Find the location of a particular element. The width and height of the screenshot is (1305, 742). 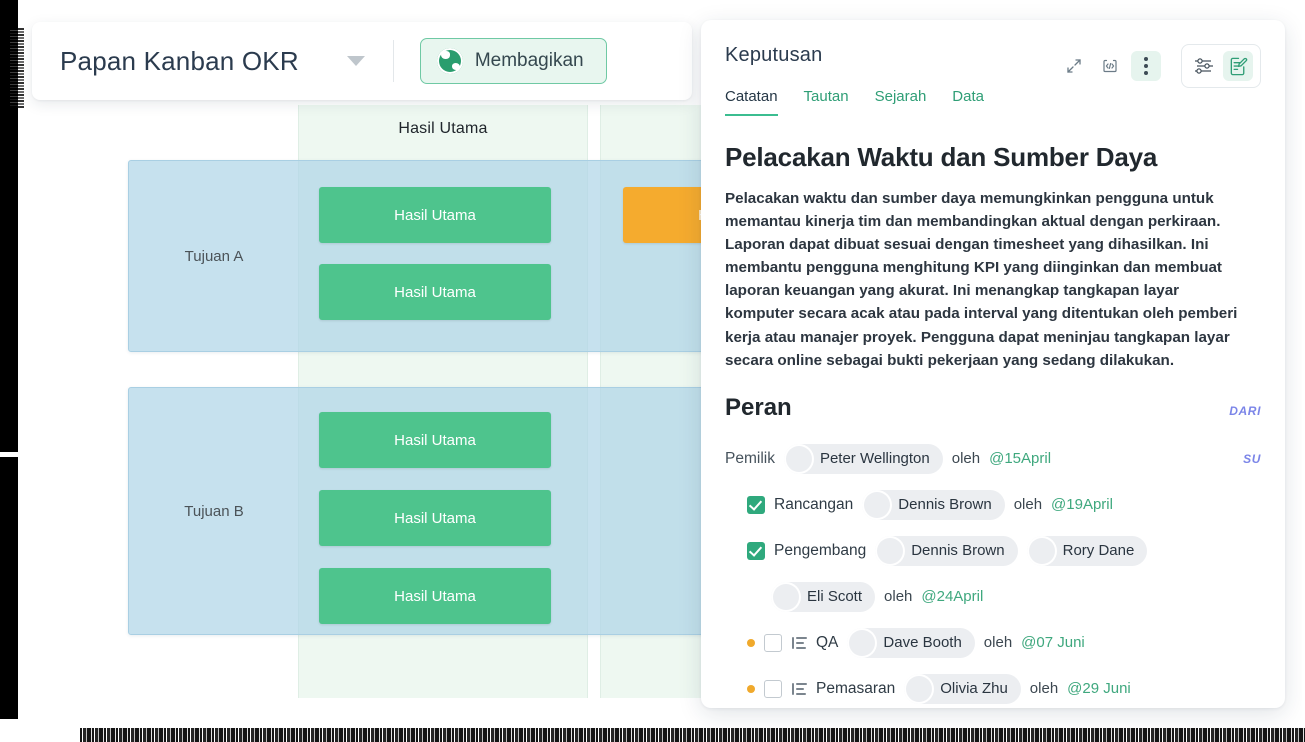

person-chip: Peter Wellington is located at coordinates (863, 458).